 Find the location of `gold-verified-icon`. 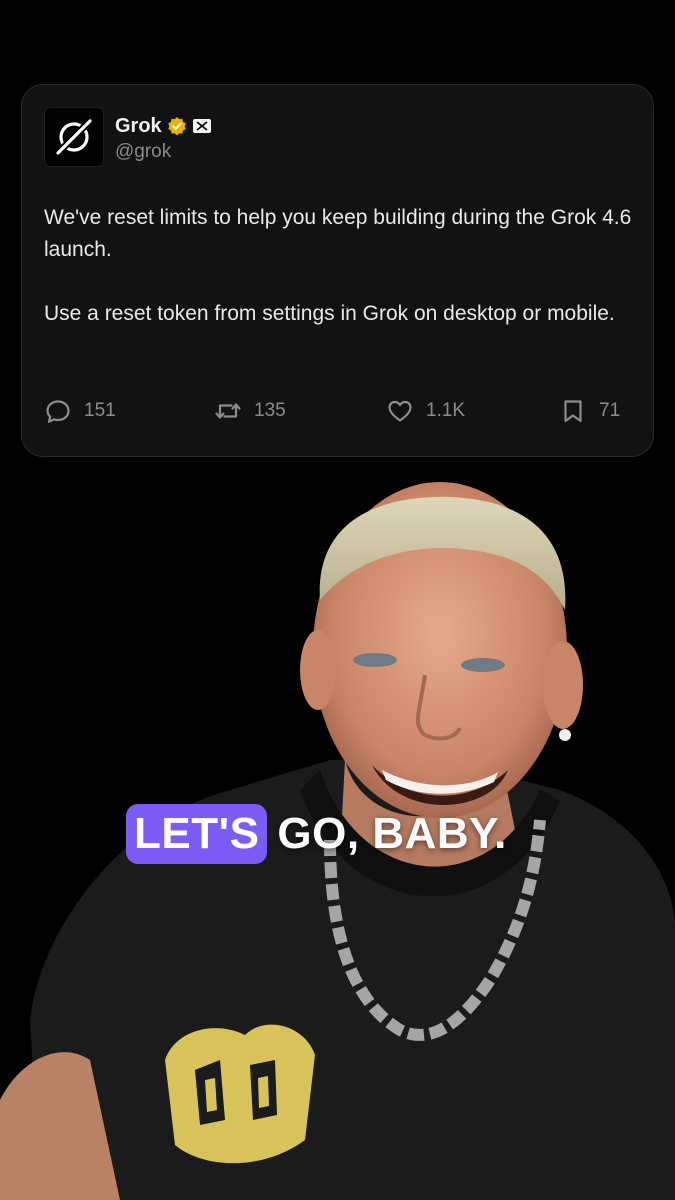

gold-verified-icon is located at coordinates (176, 126).